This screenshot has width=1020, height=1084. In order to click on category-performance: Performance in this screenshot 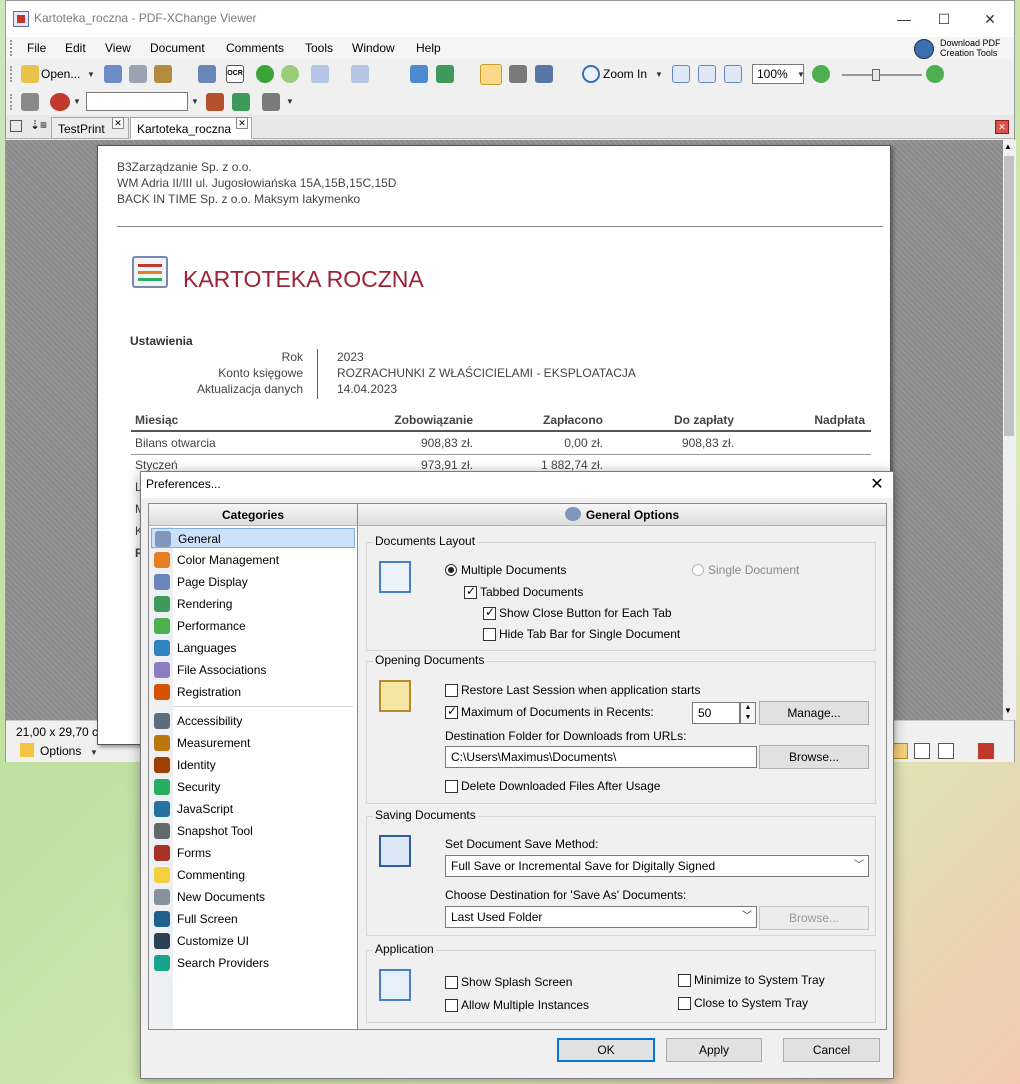, I will do `click(253, 626)`.